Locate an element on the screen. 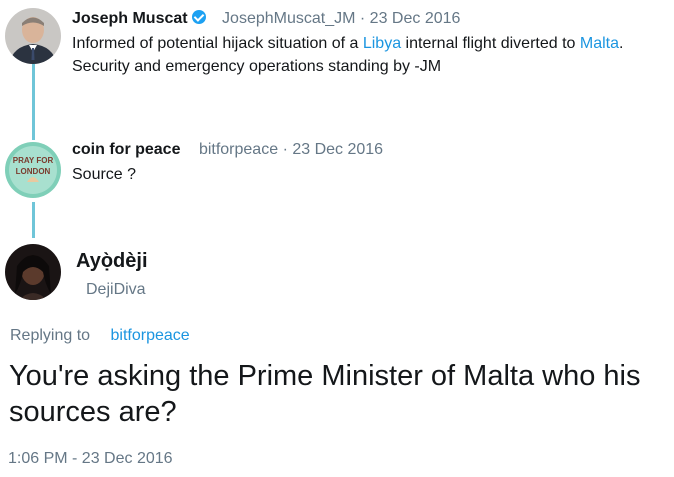  replying-to: Replying to bitforpeace is located at coordinates (100, 336).